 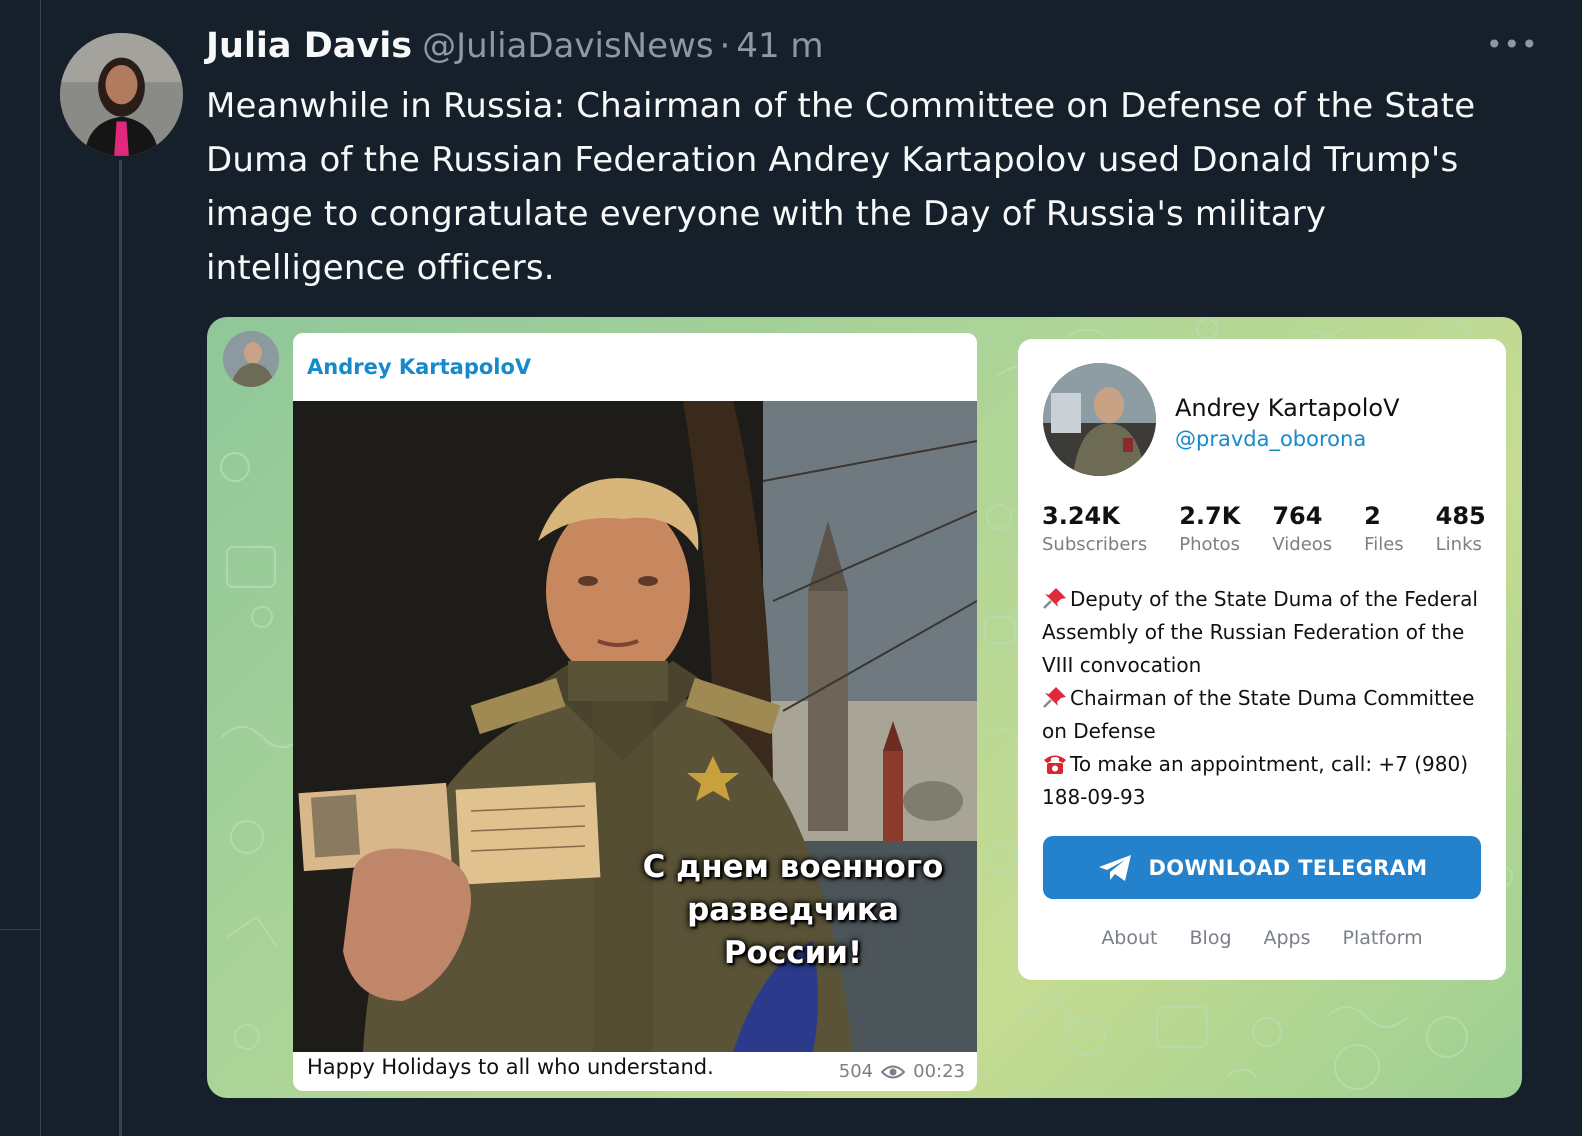 I want to click on stat-value: 2, so click(x=1372, y=516).